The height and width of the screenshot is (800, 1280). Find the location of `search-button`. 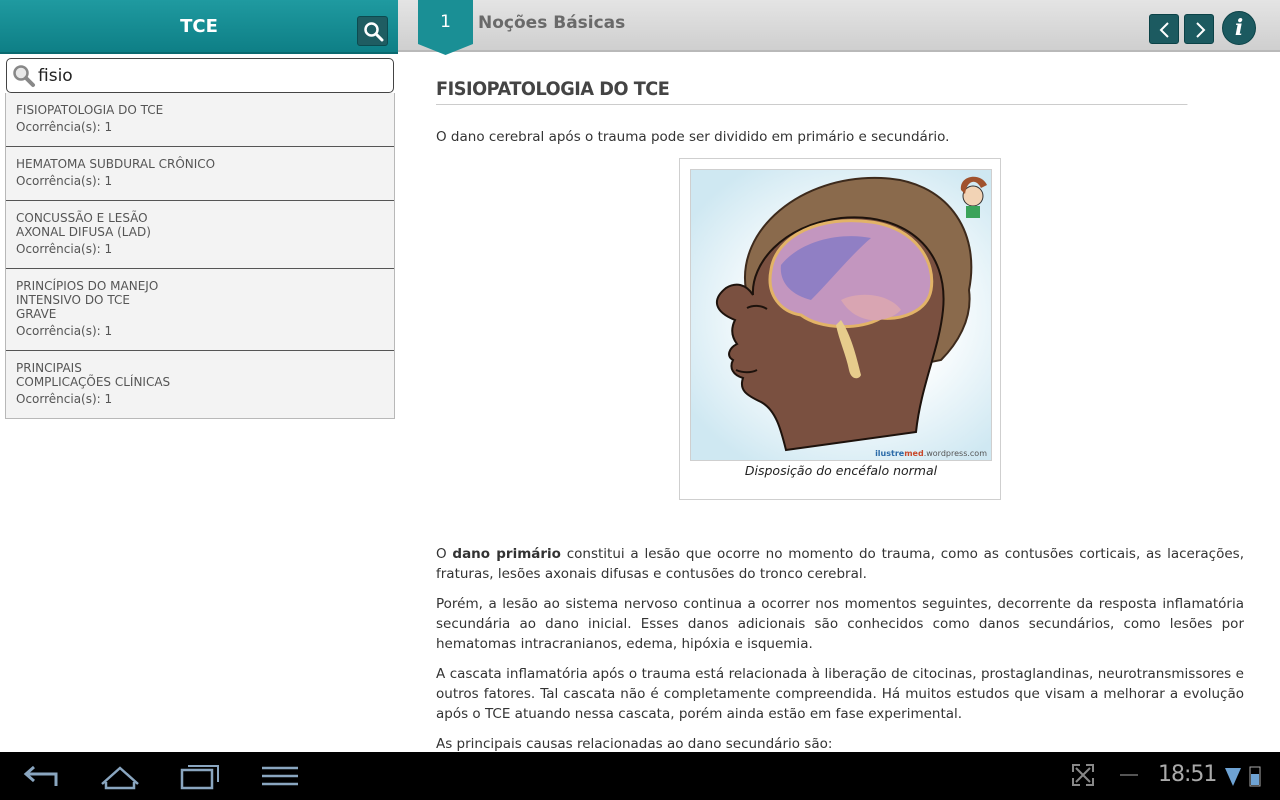

search-button is located at coordinates (372, 31).